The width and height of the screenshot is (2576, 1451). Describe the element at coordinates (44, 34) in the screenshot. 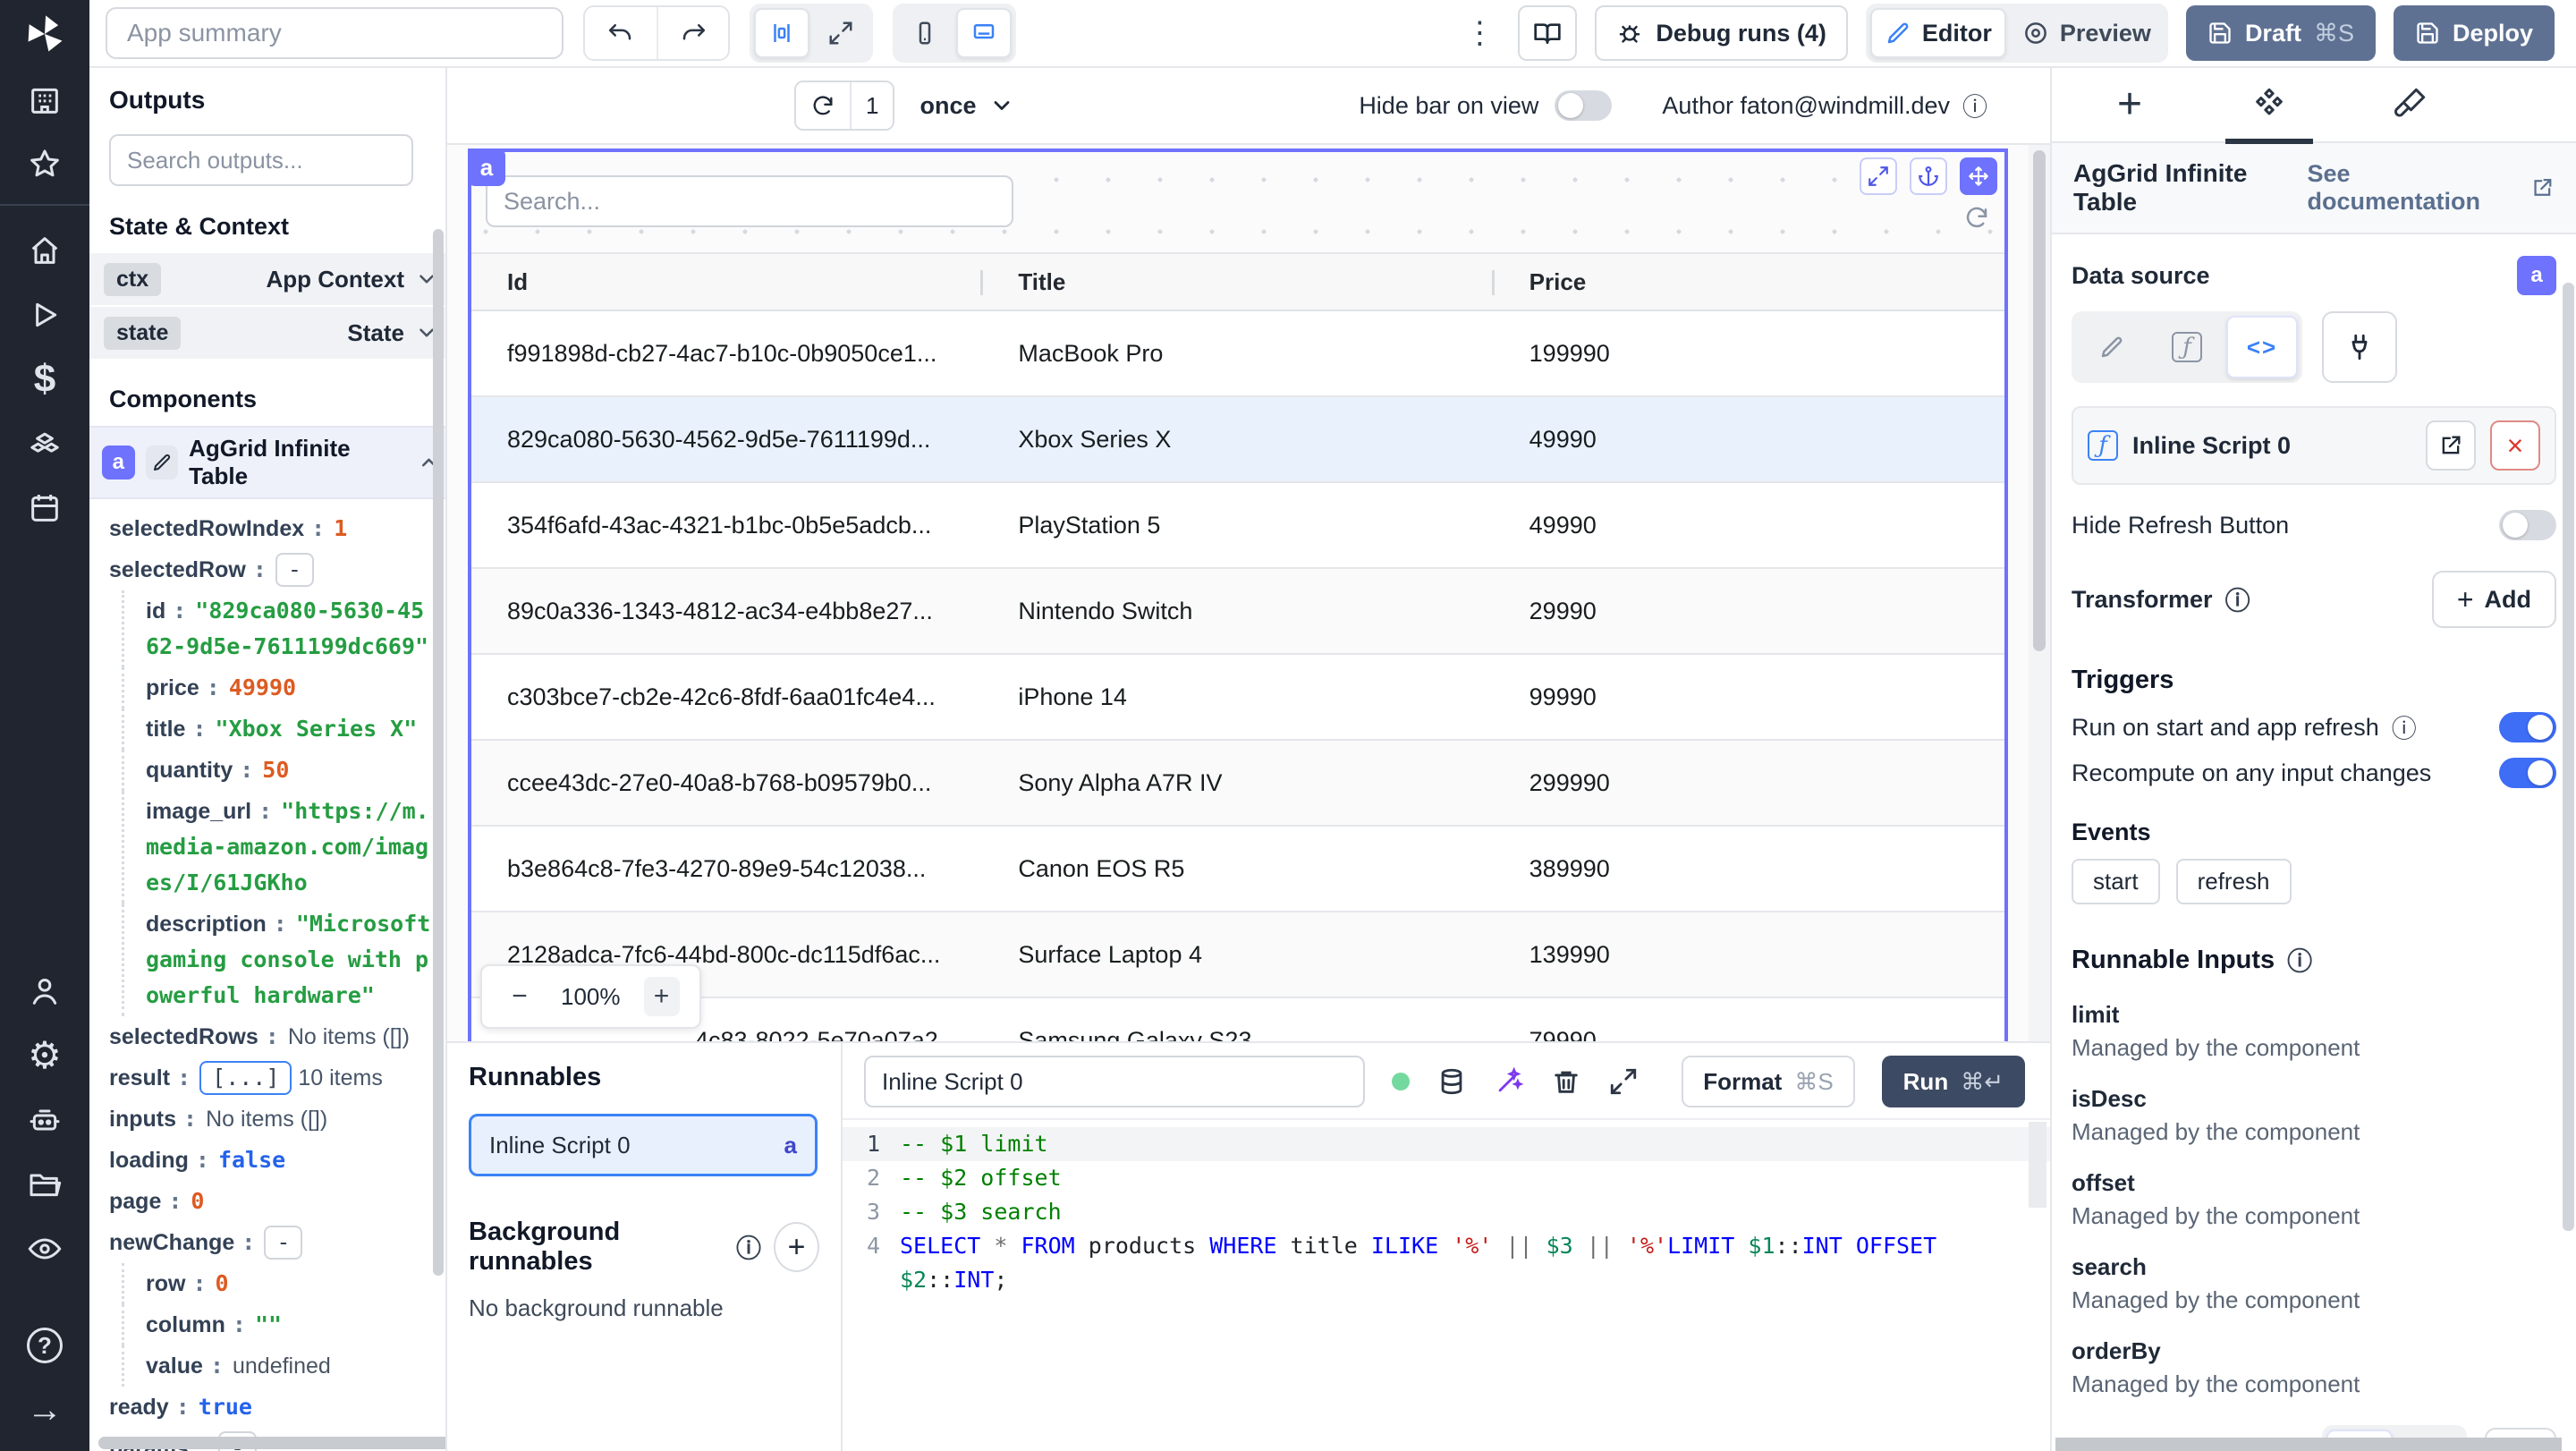

I see `windmill-logo-icon` at that location.